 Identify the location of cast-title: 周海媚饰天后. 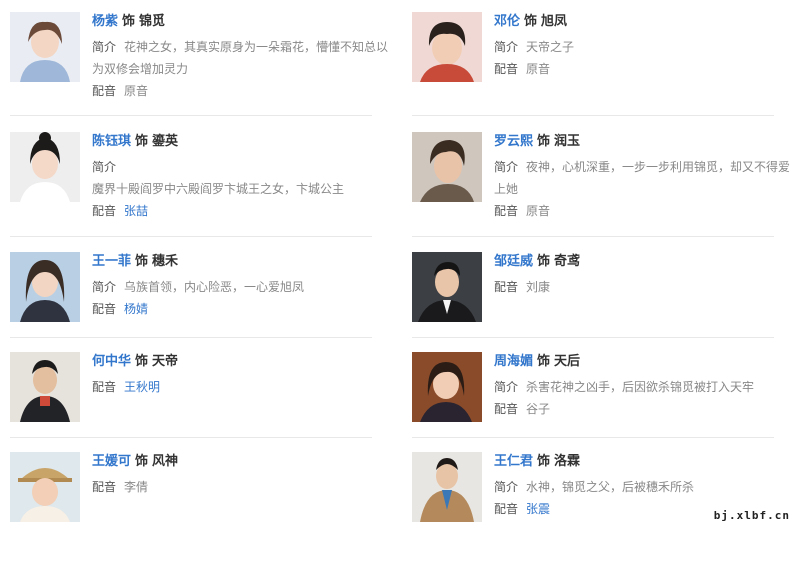
(644, 362).